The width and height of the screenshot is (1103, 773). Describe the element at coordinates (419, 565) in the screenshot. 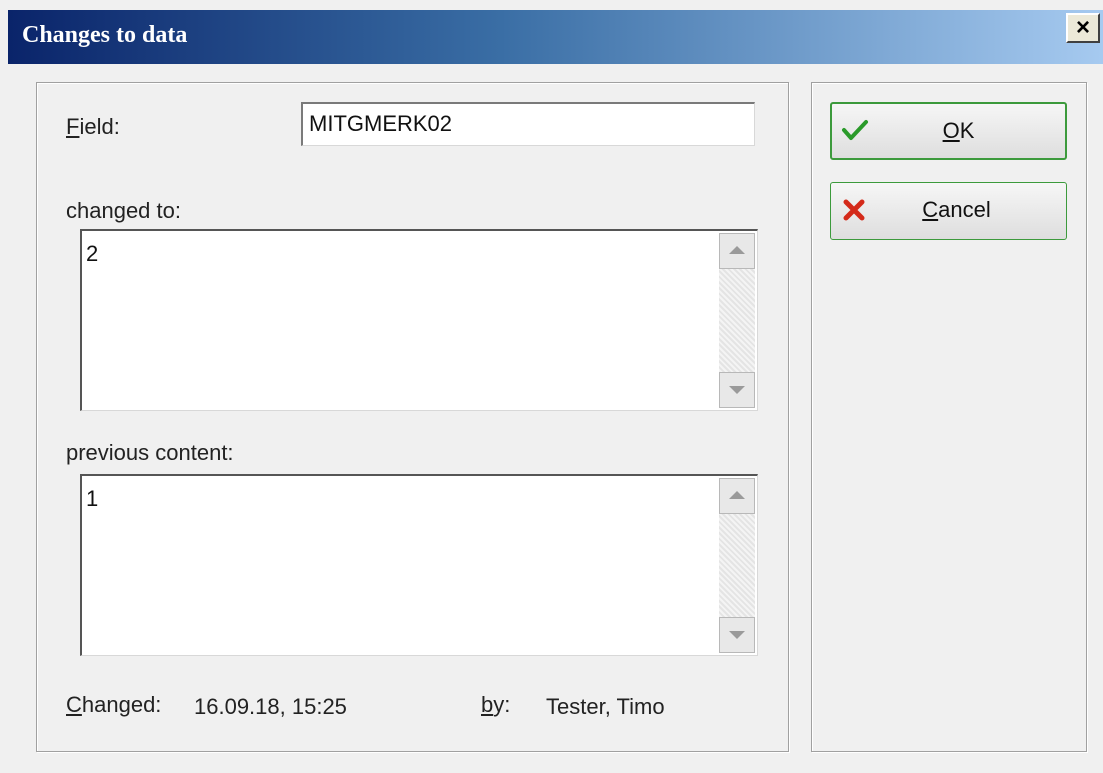

I see `previous-content-textarea: 1` at that location.